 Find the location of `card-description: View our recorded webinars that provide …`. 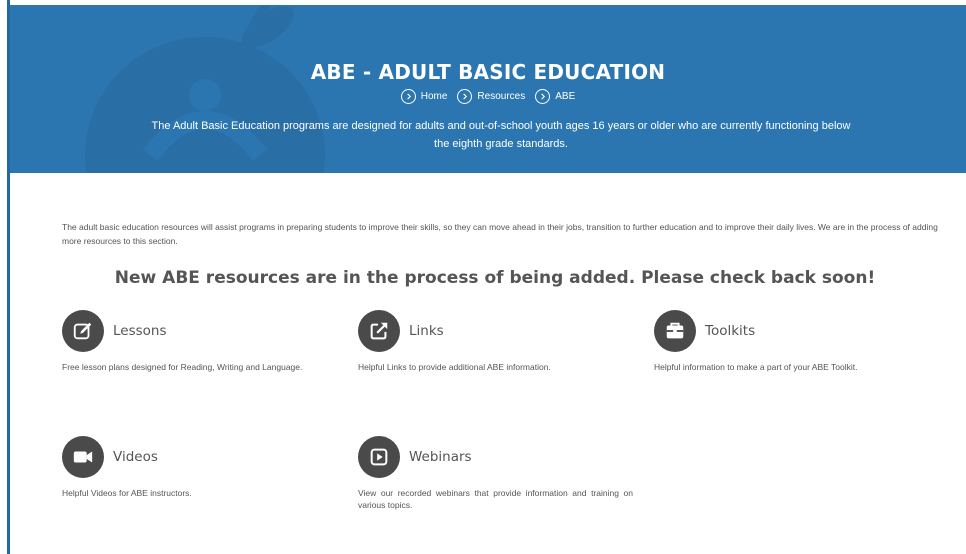

card-description: View our recorded webinars that provide … is located at coordinates (495, 499).